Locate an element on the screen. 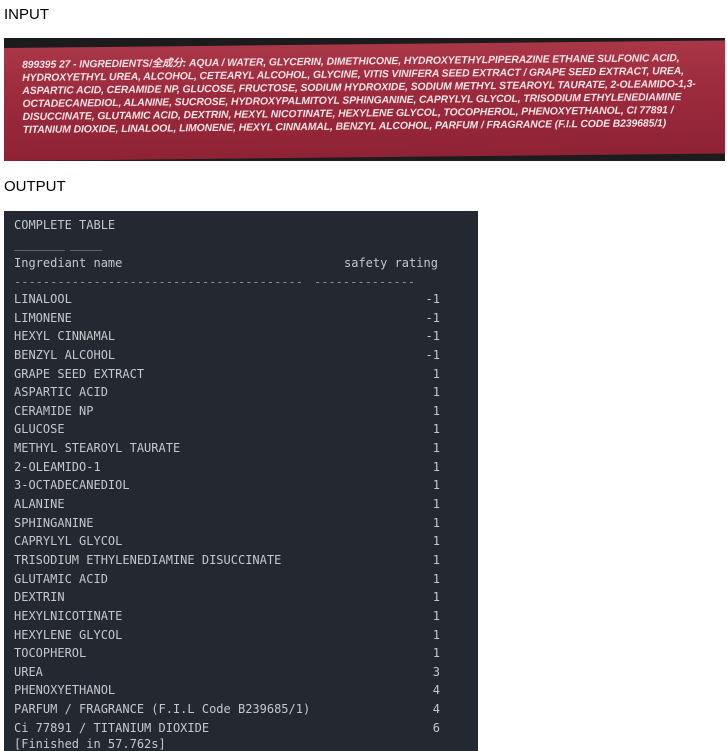  table-row: SPHINGANINE 1 is located at coordinates (227, 523).